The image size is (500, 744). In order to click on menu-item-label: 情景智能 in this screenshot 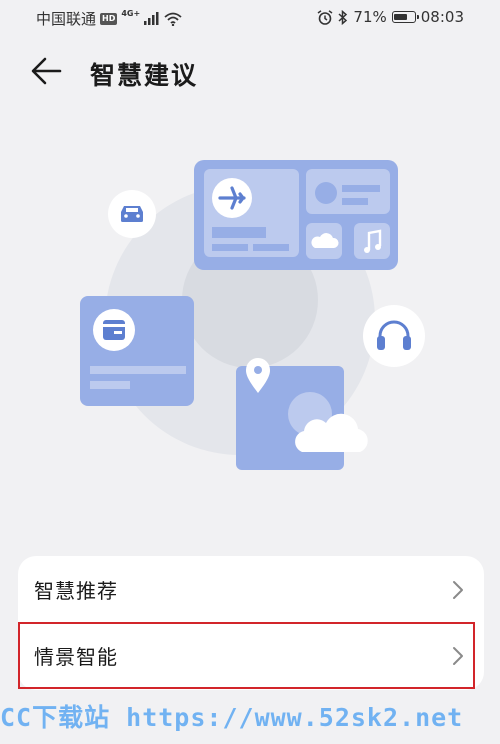, I will do `click(76, 656)`.